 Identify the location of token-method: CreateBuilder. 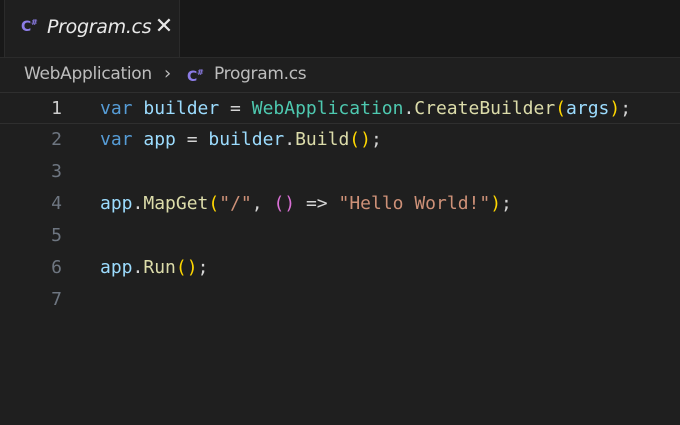
(485, 108).